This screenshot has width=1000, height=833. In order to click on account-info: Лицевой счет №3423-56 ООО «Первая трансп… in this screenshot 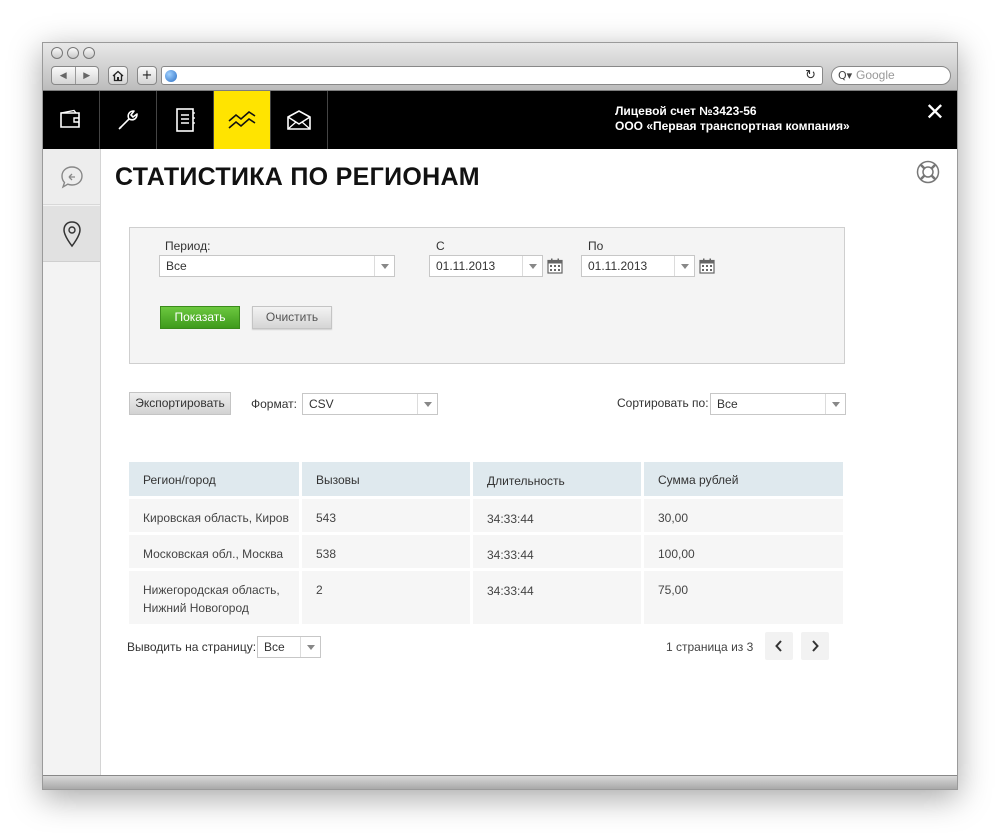, I will do `click(732, 119)`.